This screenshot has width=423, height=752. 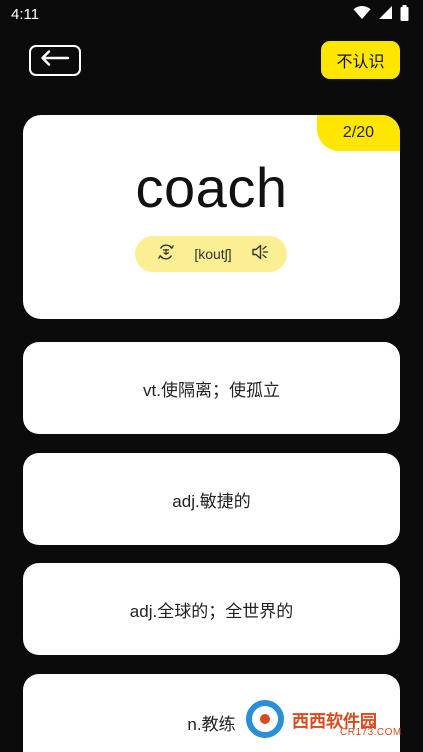 I want to click on back-button, so click(x=55, y=60).